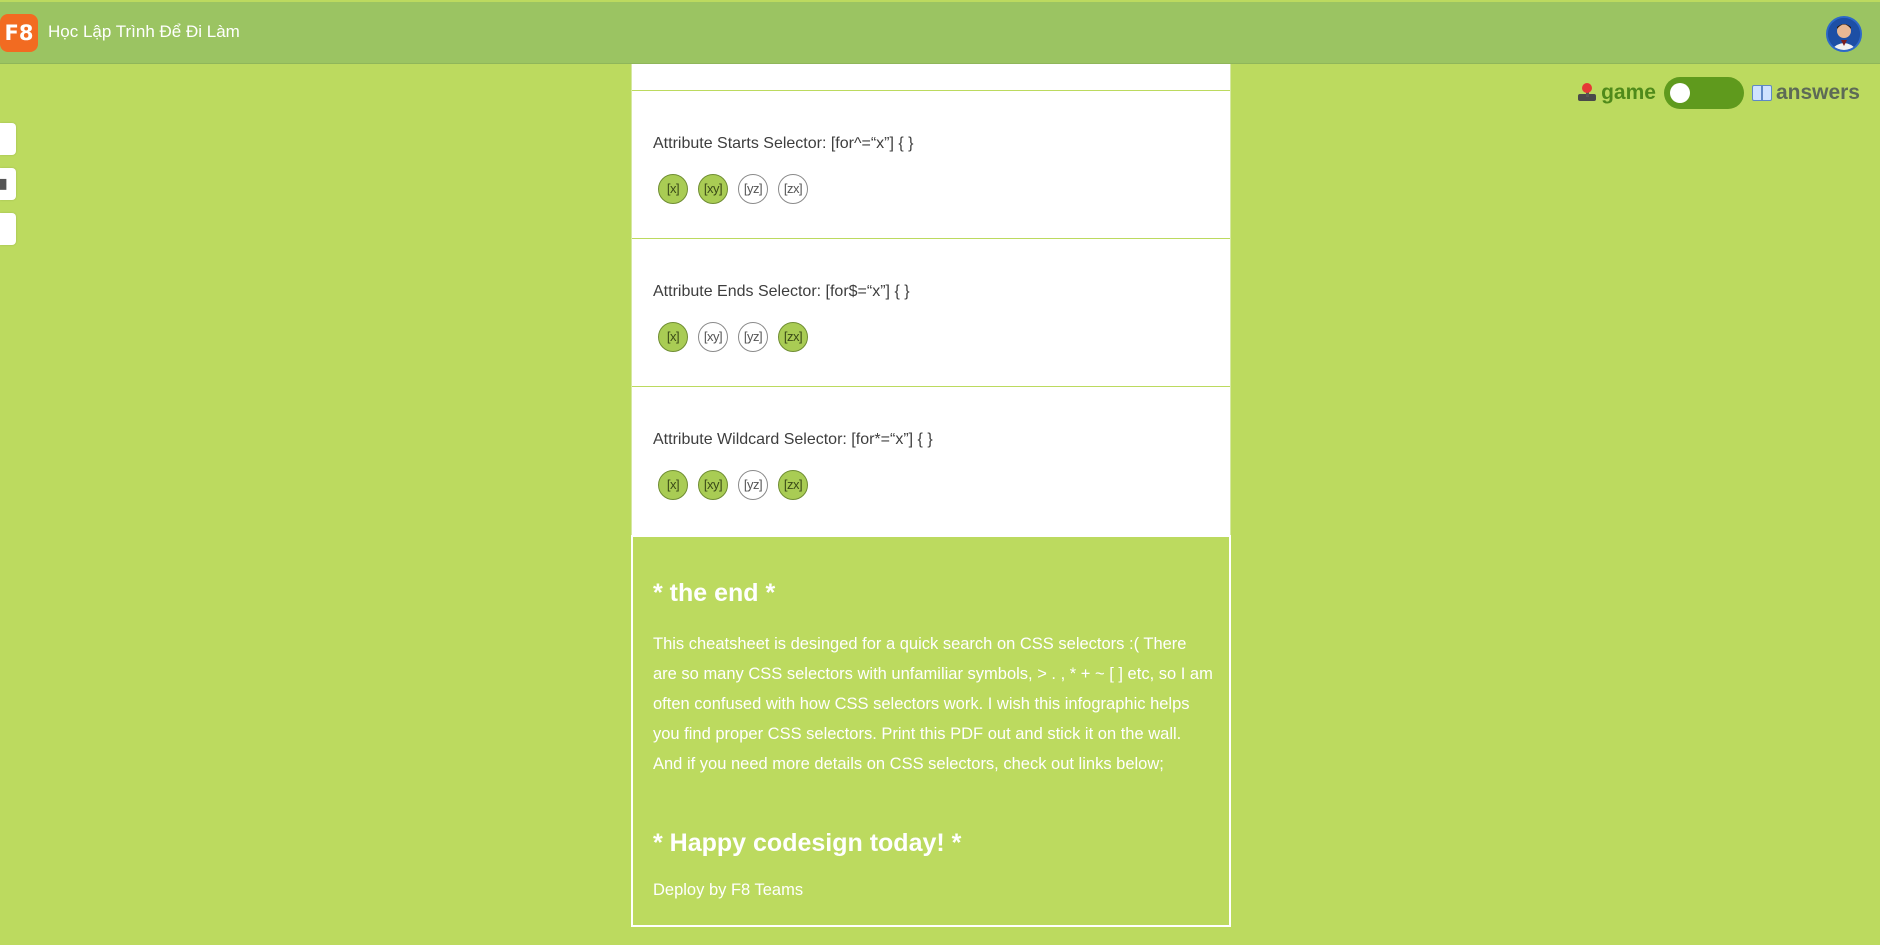  Describe the element at coordinates (1844, 34) in the screenshot. I see `user-avatar` at that location.